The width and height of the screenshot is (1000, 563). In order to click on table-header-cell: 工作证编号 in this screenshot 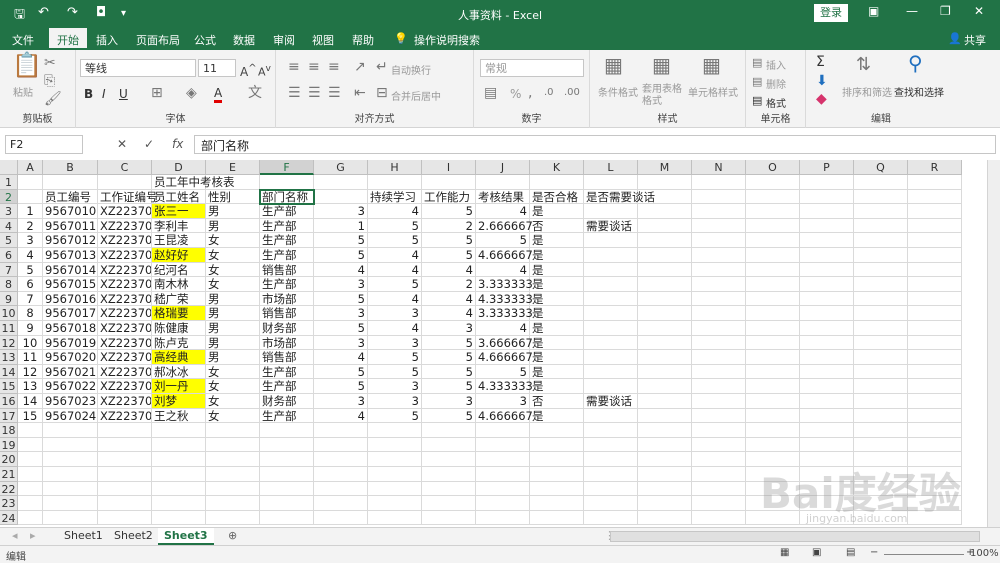, I will do `click(128, 197)`.